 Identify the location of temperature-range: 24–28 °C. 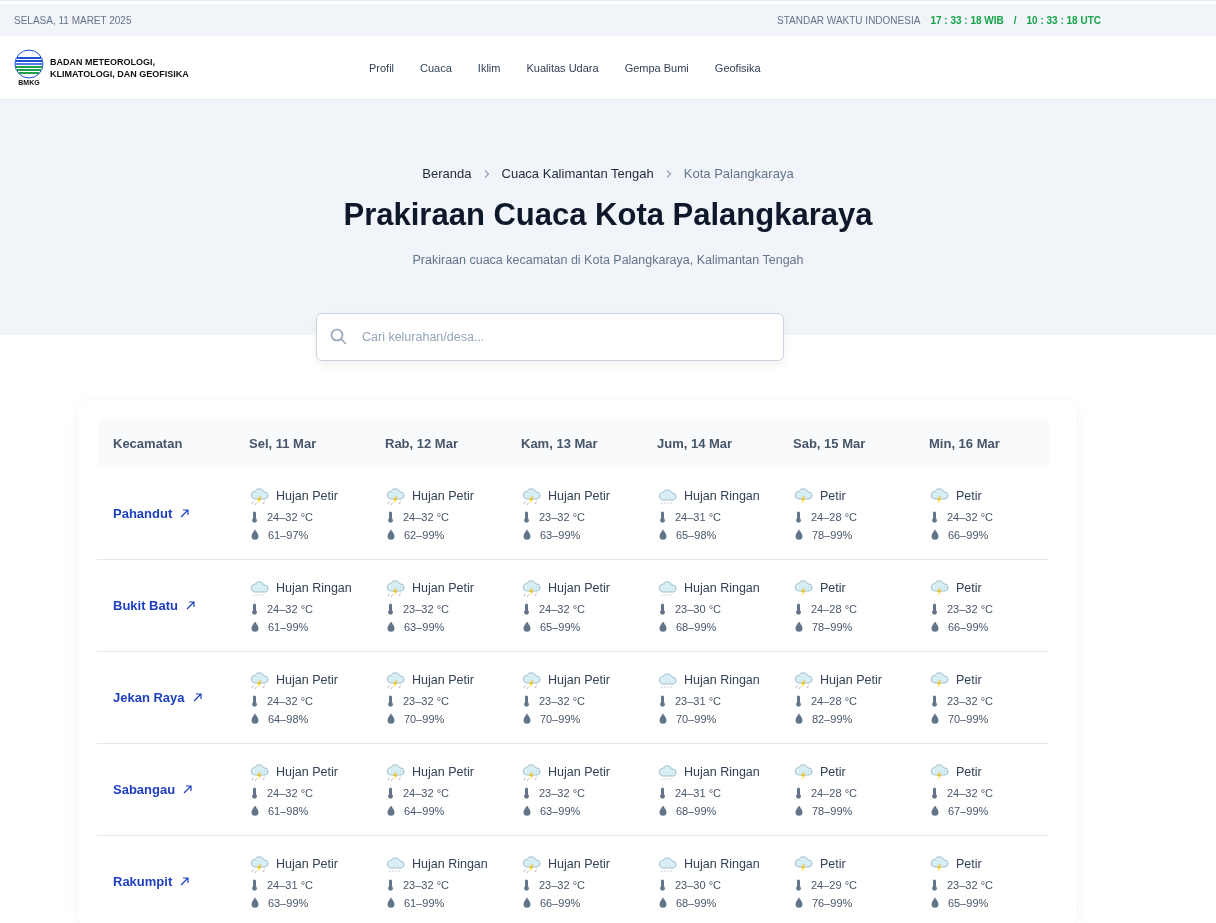
(834, 516).